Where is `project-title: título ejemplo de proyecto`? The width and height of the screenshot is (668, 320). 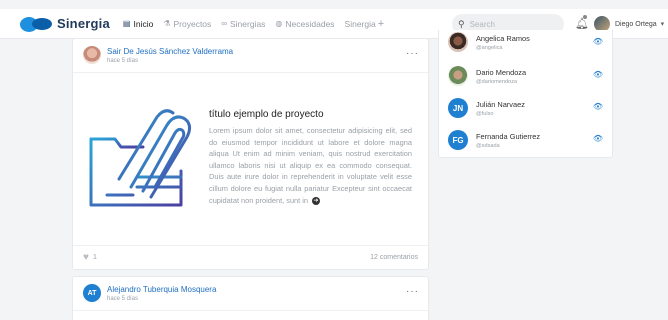 project-title: título ejemplo de proyecto is located at coordinates (266, 114).